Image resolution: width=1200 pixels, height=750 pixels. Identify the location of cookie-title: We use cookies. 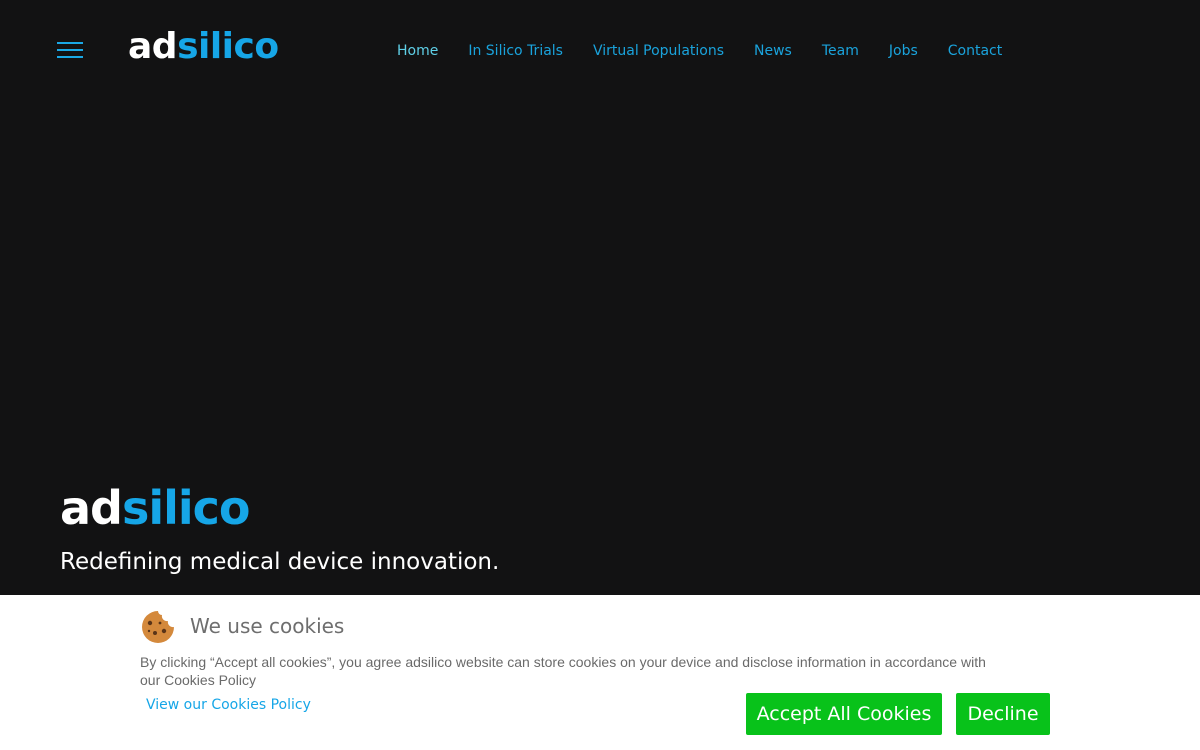
(267, 626).